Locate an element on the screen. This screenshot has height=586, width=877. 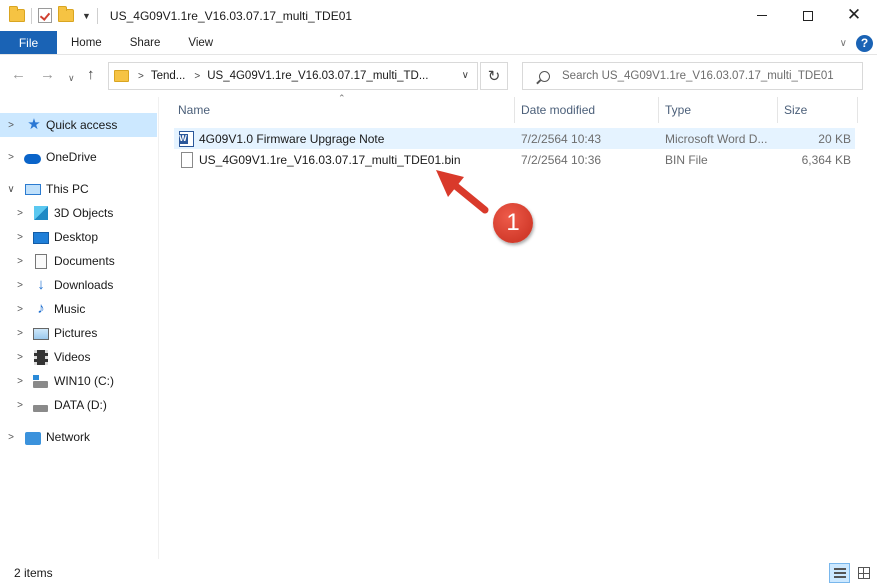
sidebar-item-quick-access: > ★ Quick access is located at coordinates (78, 125).